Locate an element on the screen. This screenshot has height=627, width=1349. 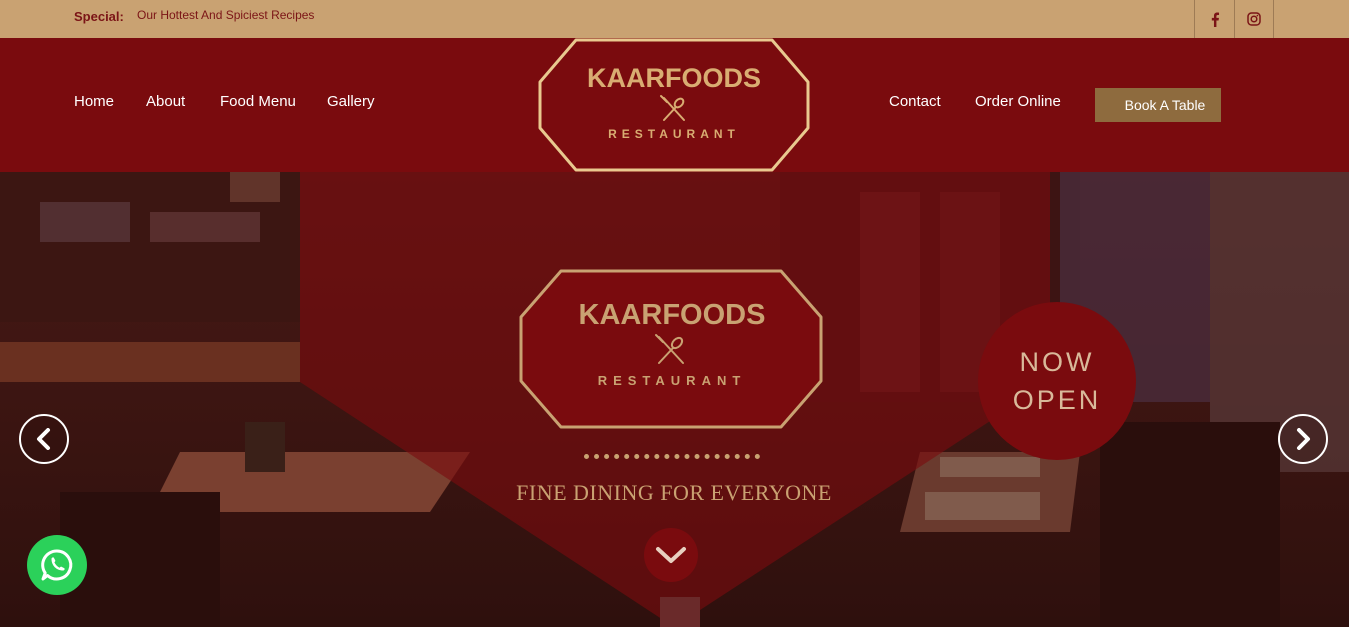
nav-about: About is located at coordinates (165, 101).